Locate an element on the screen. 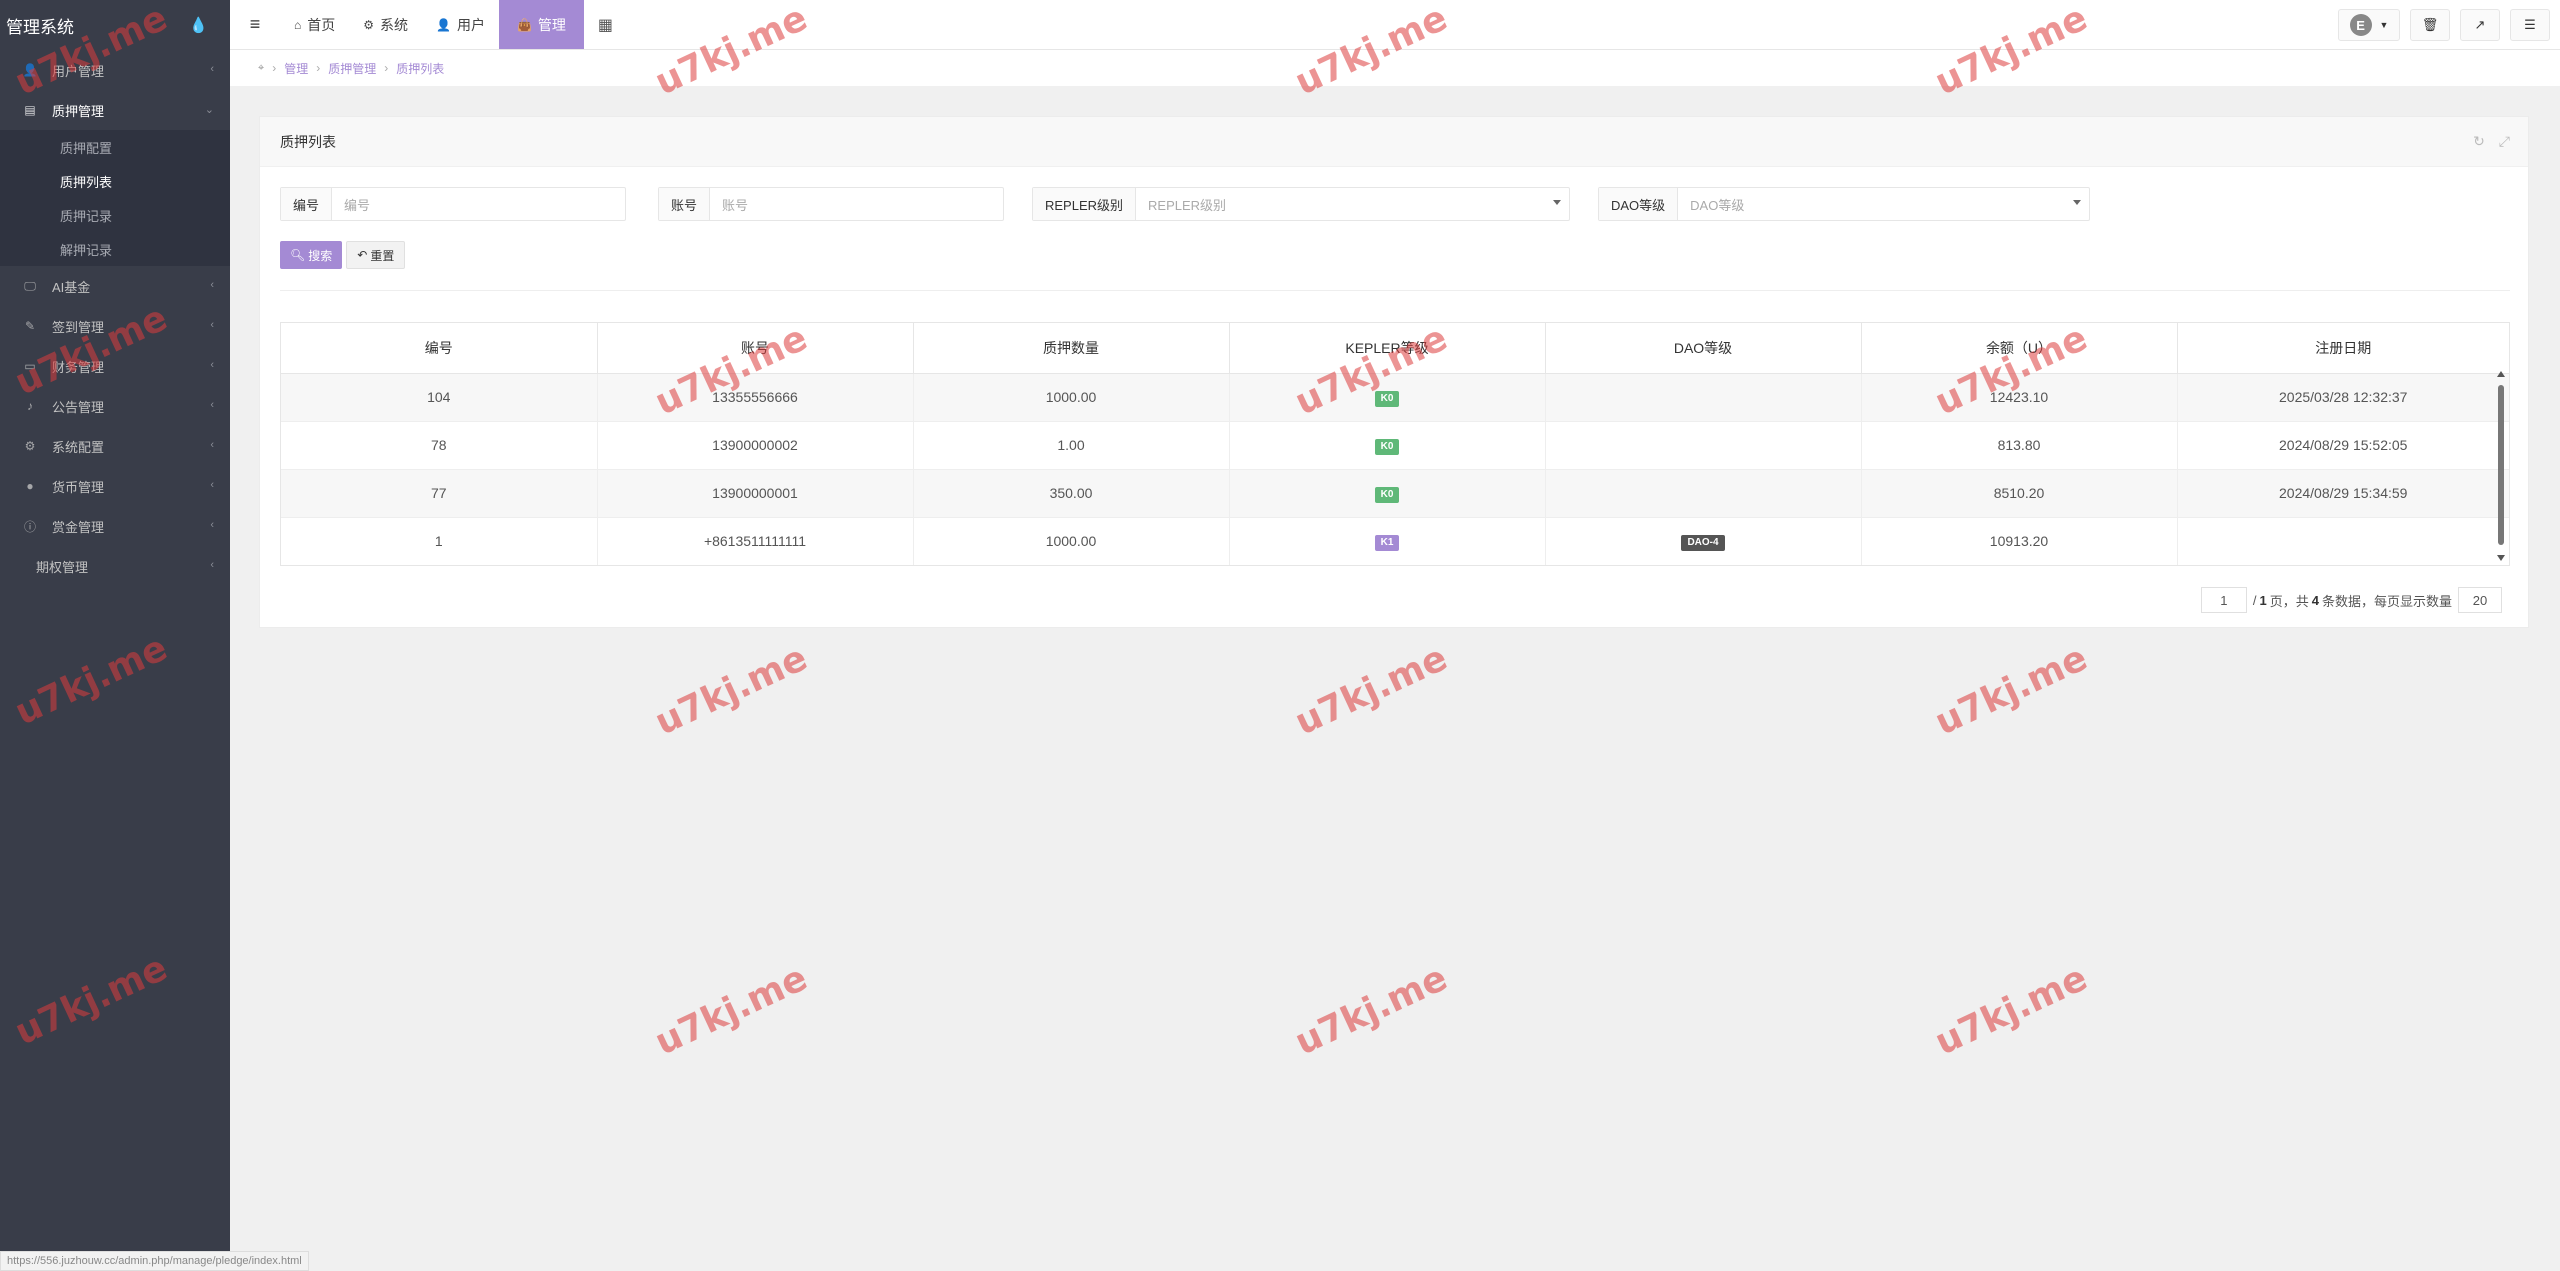  reset-button: ↶ 重置 is located at coordinates (376, 255).